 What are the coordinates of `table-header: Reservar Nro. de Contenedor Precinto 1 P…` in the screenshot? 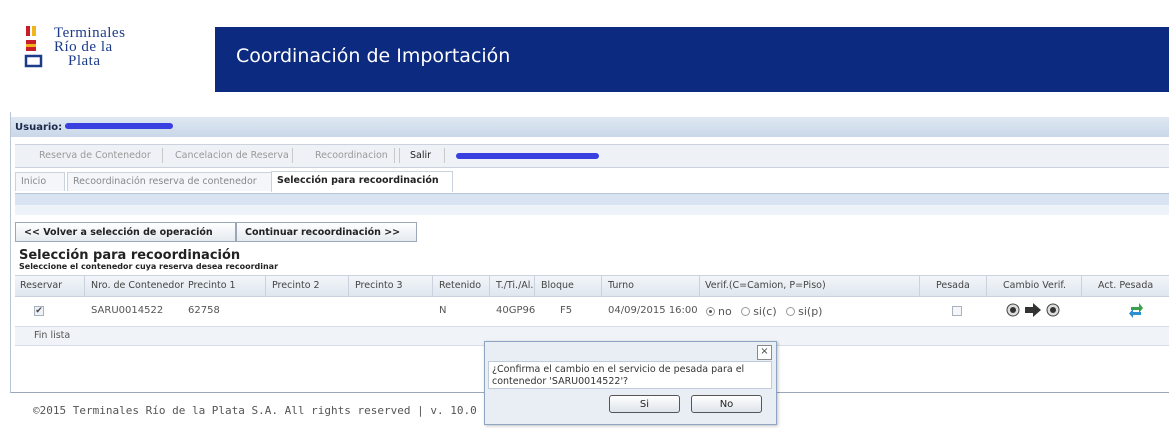 It's located at (592, 286).